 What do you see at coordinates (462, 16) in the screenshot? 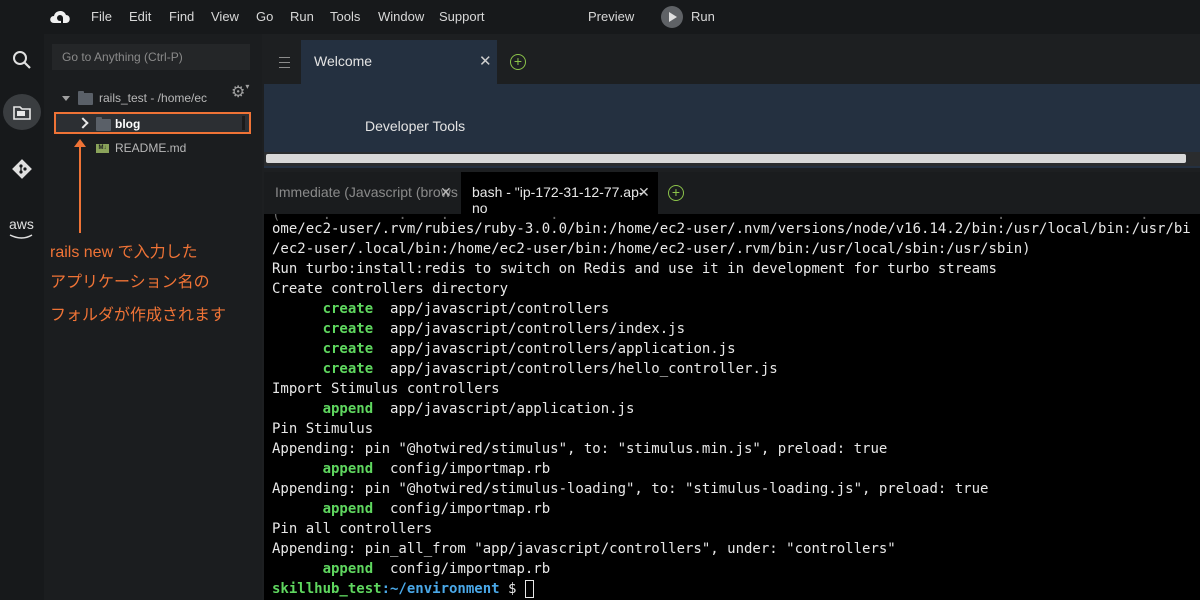
I see `menu-support: Support` at bounding box center [462, 16].